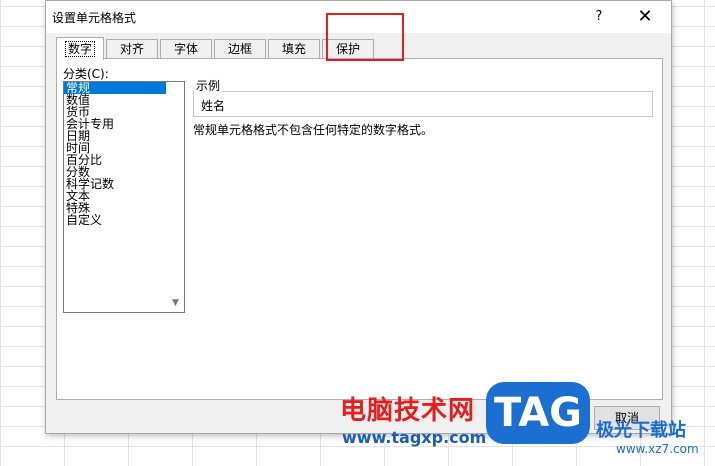 The width and height of the screenshot is (715, 466). I want to click on dialog-title: 设置单元格格式, so click(94, 18).